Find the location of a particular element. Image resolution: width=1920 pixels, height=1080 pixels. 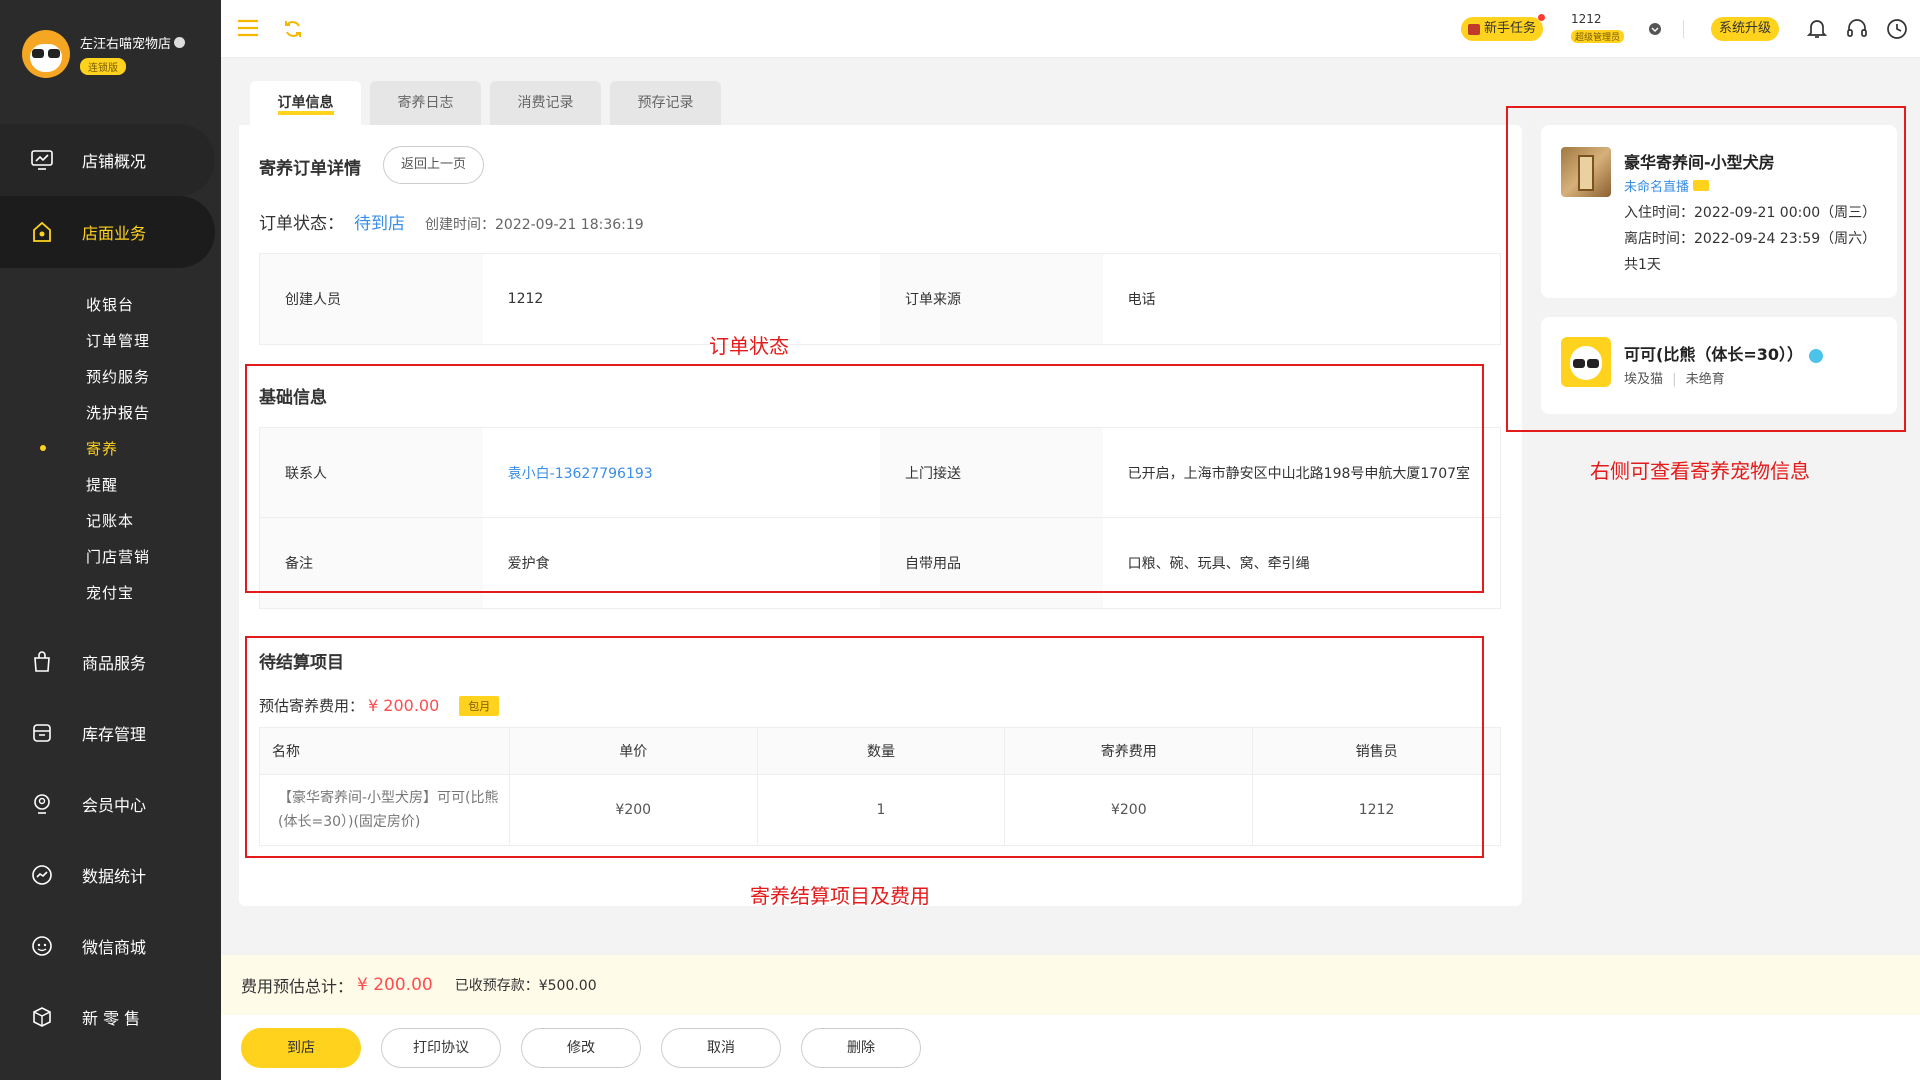

nav-label: 新 零 售 is located at coordinates (111, 1018).